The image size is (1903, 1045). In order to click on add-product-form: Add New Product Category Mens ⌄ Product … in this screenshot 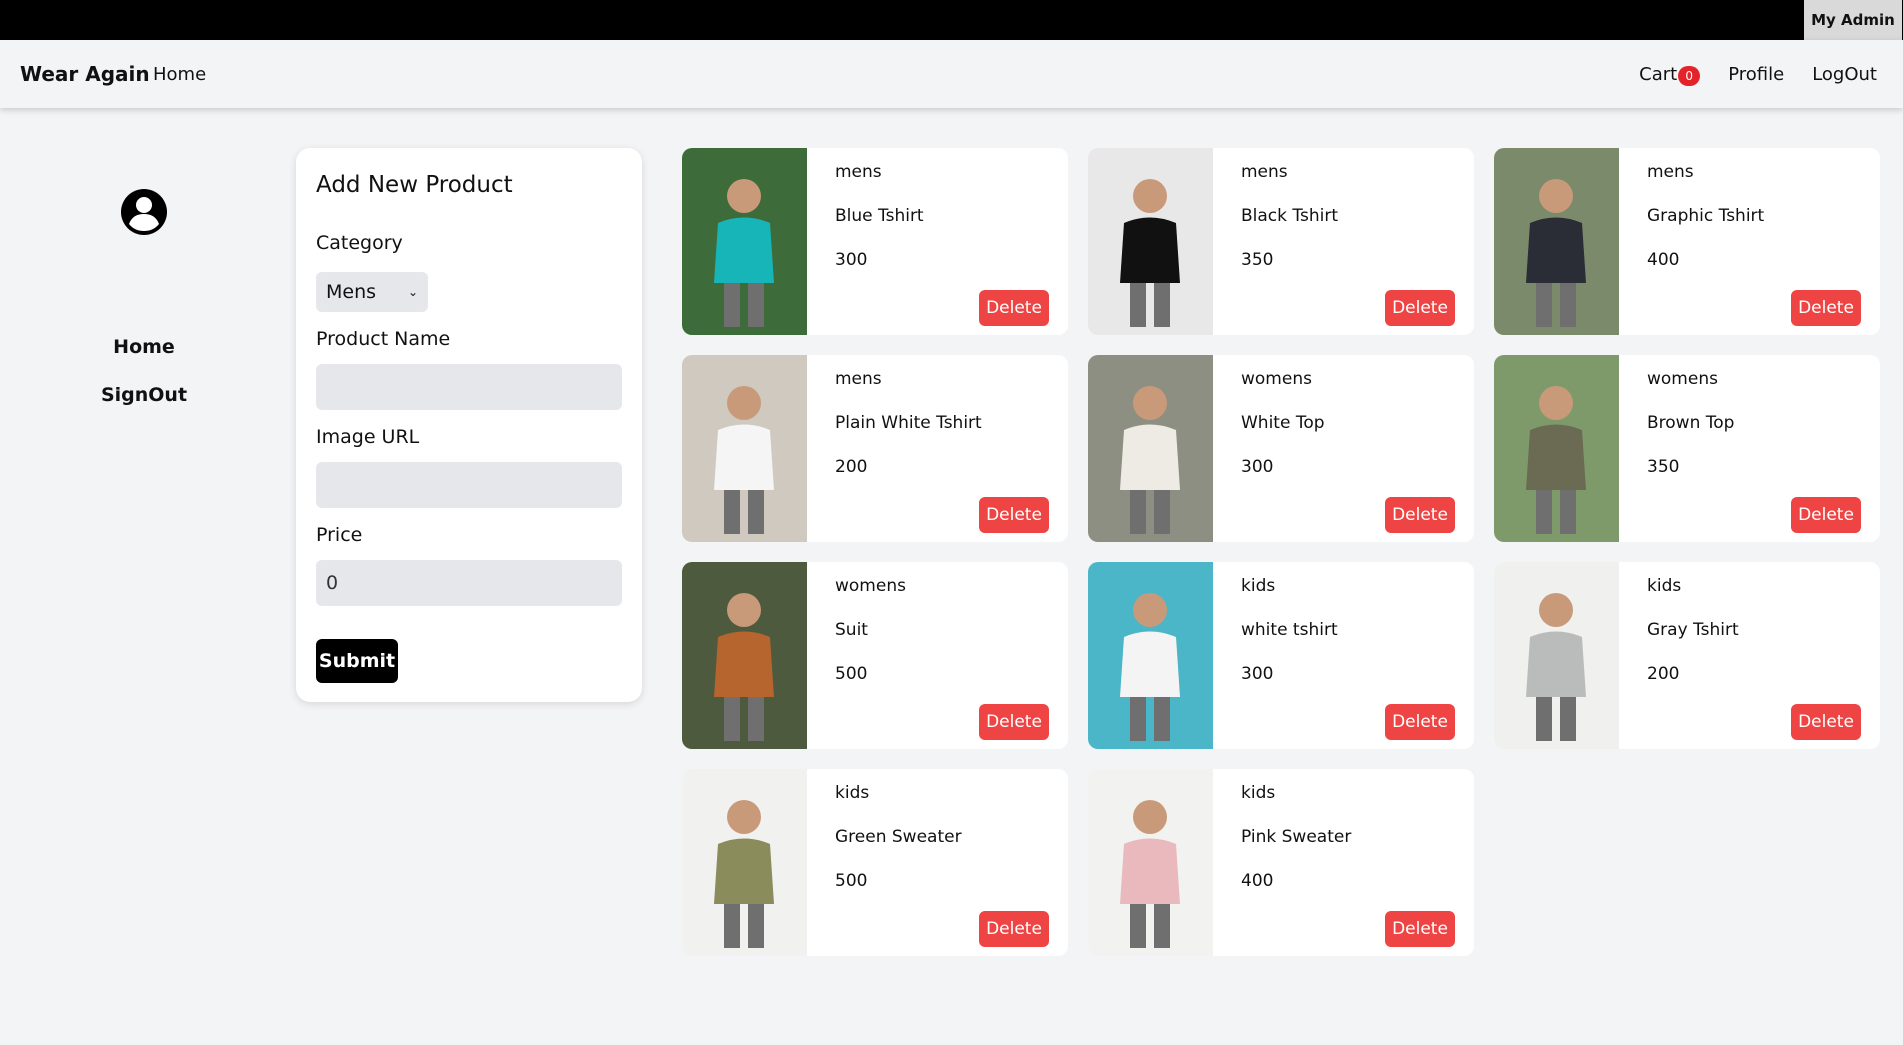, I will do `click(469, 425)`.